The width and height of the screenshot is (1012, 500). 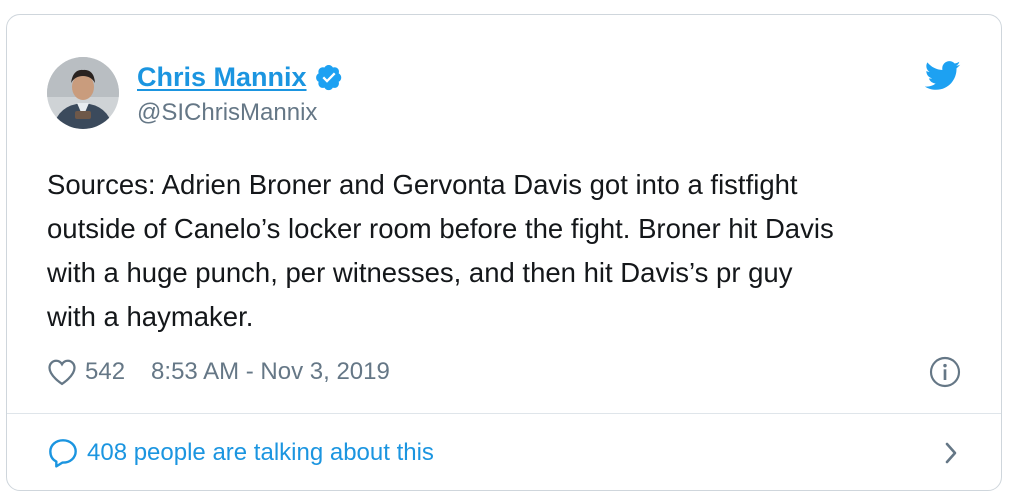 What do you see at coordinates (240, 113) in the screenshot?
I see `author-handle: @SIChrisMannix` at bounding box center [240, 113].